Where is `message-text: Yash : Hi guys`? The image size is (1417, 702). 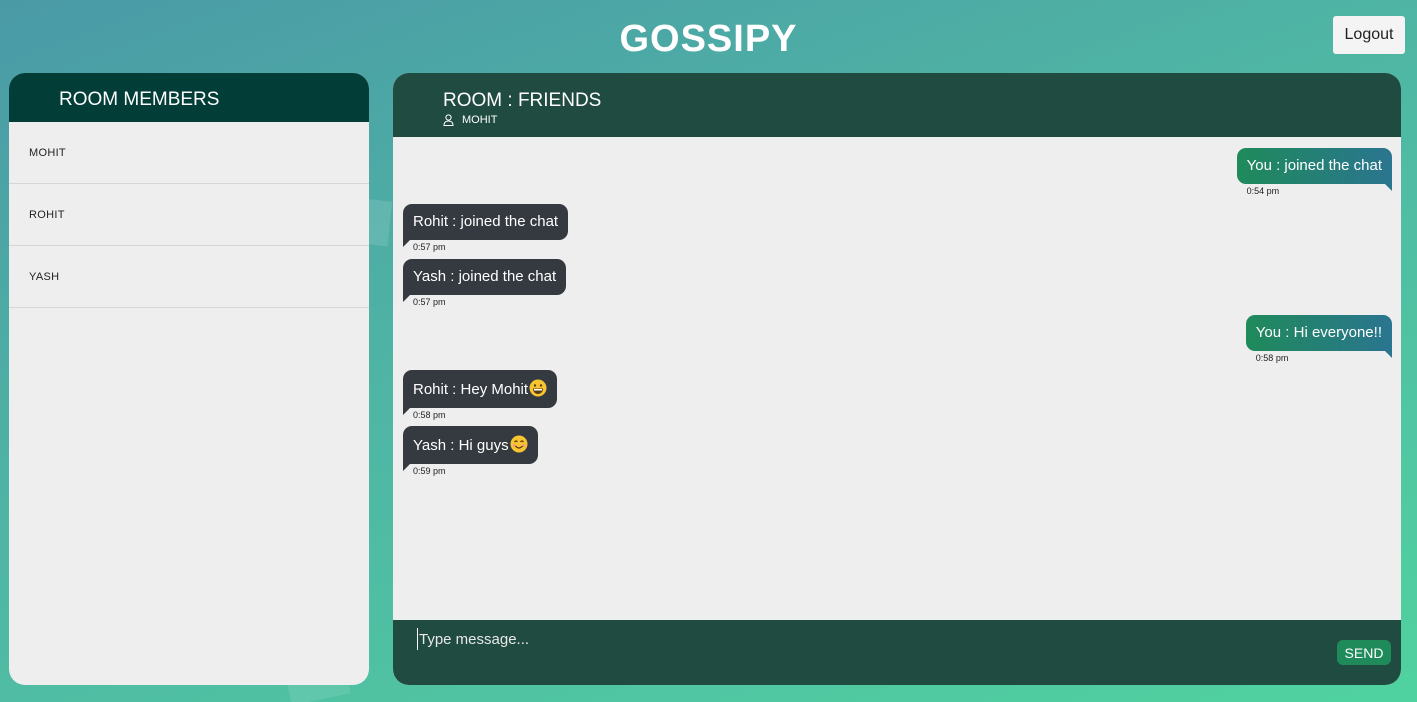 message-text: Yash : Hi guys is located at coordinates (461, 445).